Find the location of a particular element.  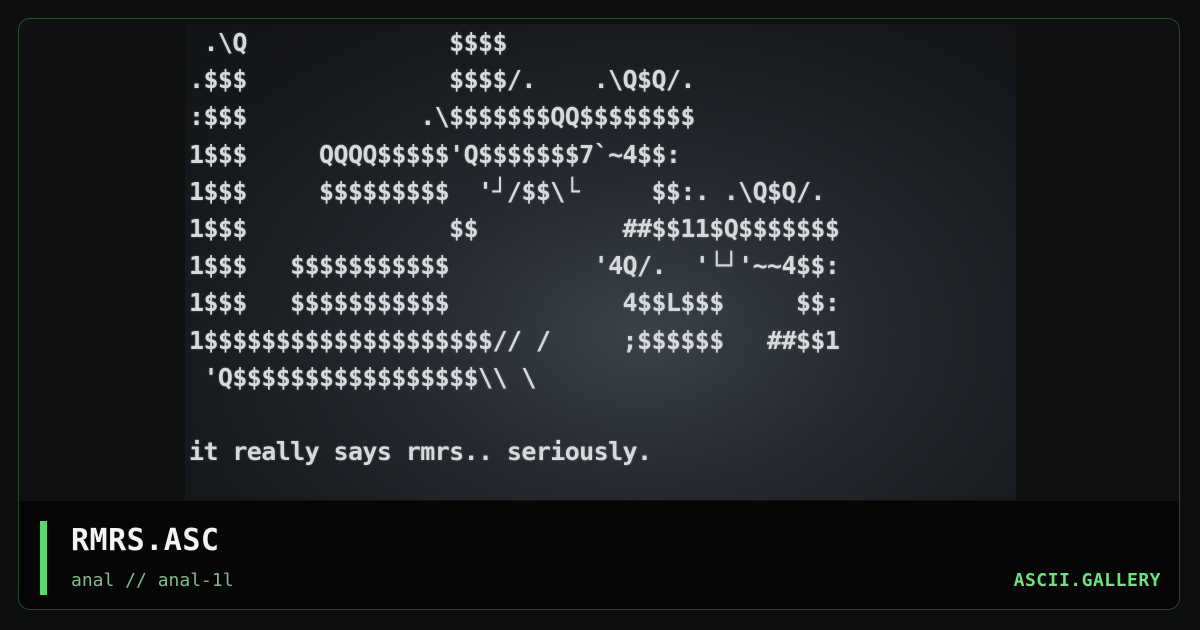

file-title: RMRS.ASC is located at coordinates (145, 540).